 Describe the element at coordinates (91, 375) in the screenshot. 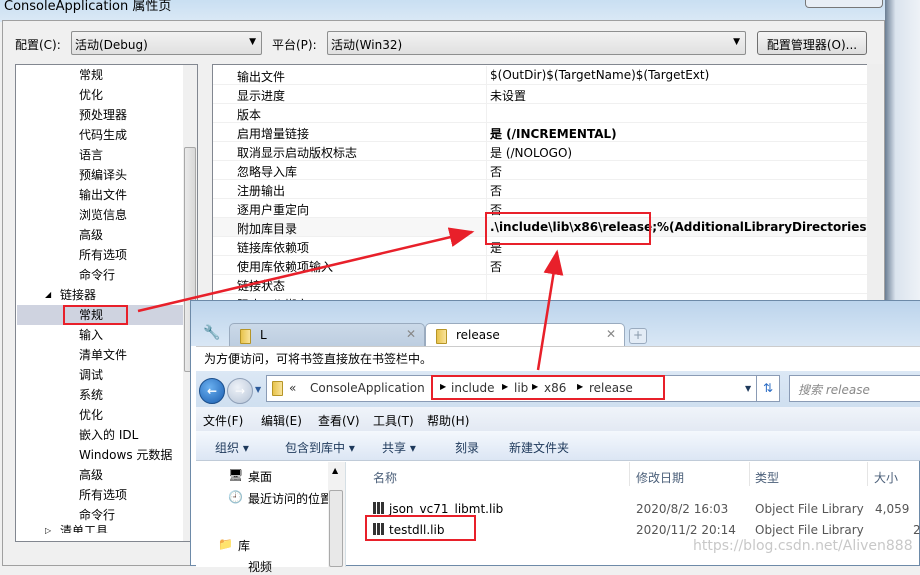

I see `tree-item: 调试` at that location.